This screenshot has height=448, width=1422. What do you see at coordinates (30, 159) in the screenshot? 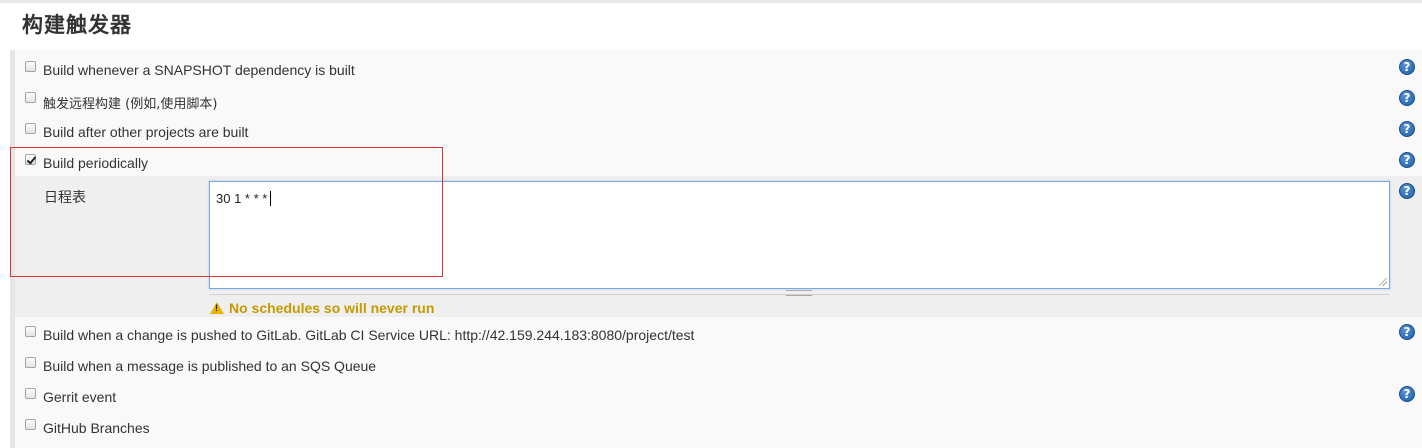
I see `trigger-periodically-checkbox` at bounding box center [30, 159].